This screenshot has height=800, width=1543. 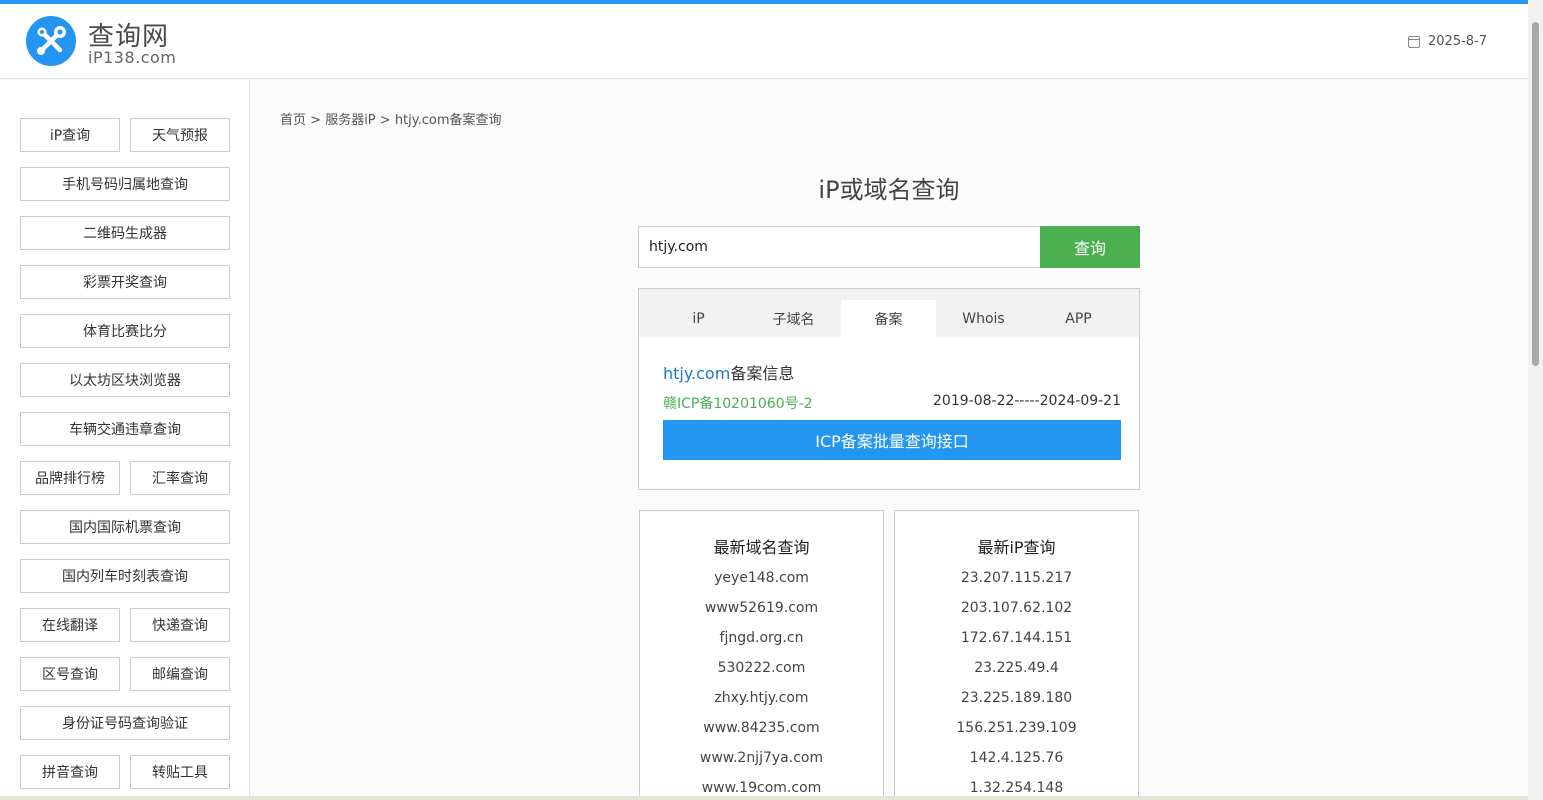 What do you see at coordinates (125, 576) in the screenshot?
I see `sidebar-item-train-schedule: 国内列车时刻表查询` at bounding box center [125, 576].